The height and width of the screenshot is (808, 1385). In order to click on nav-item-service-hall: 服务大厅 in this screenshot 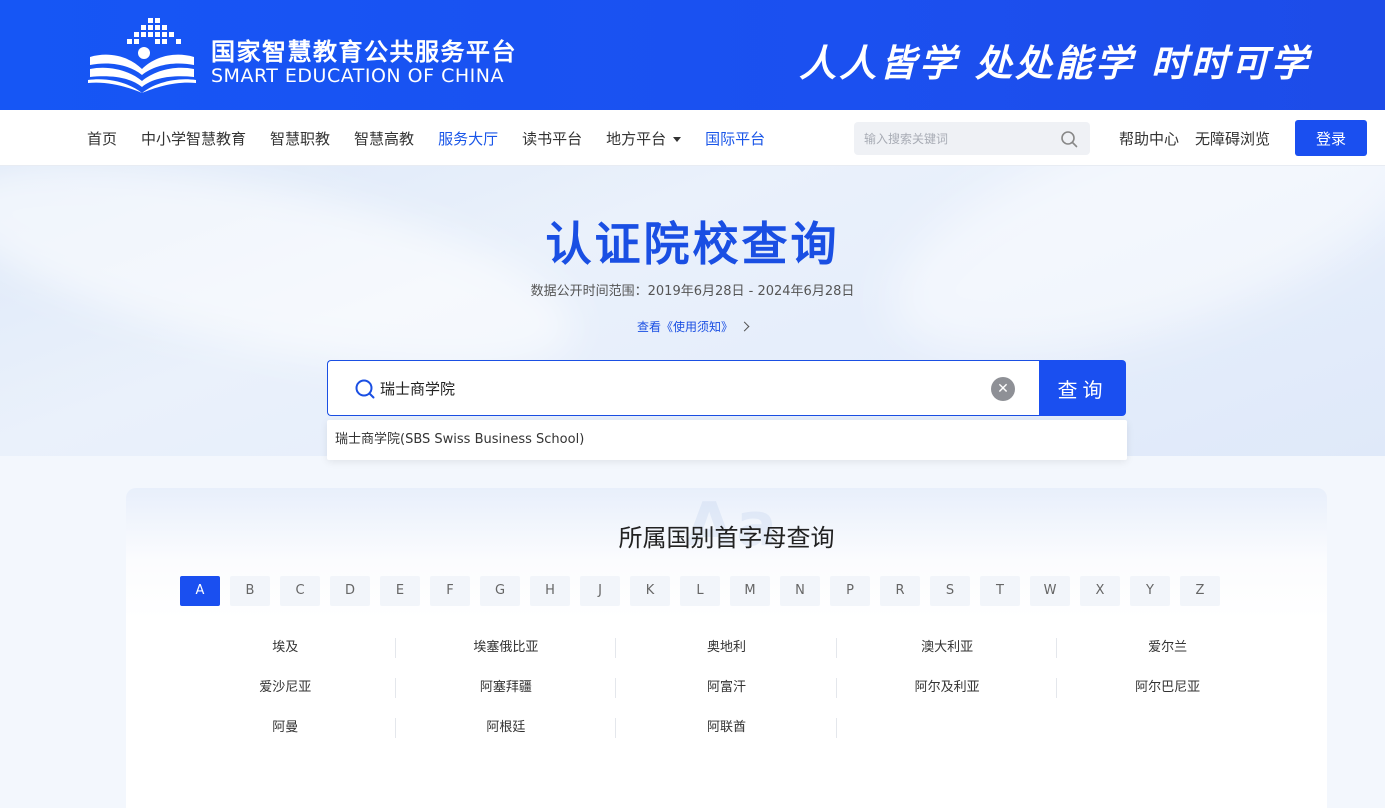, I will do `click(468, 138)`.